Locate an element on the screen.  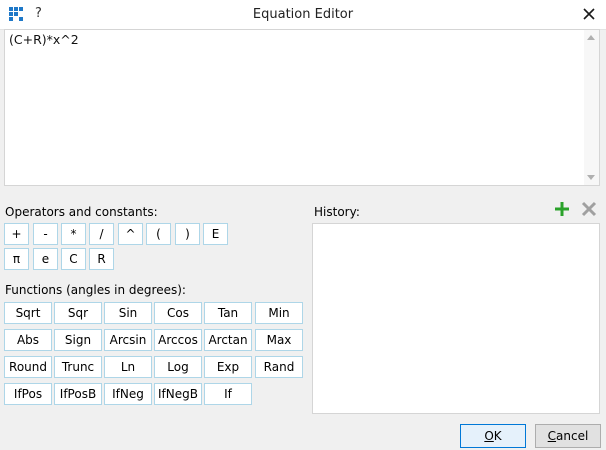
cancel-button: Cancel is located at coordinates (568, 436).